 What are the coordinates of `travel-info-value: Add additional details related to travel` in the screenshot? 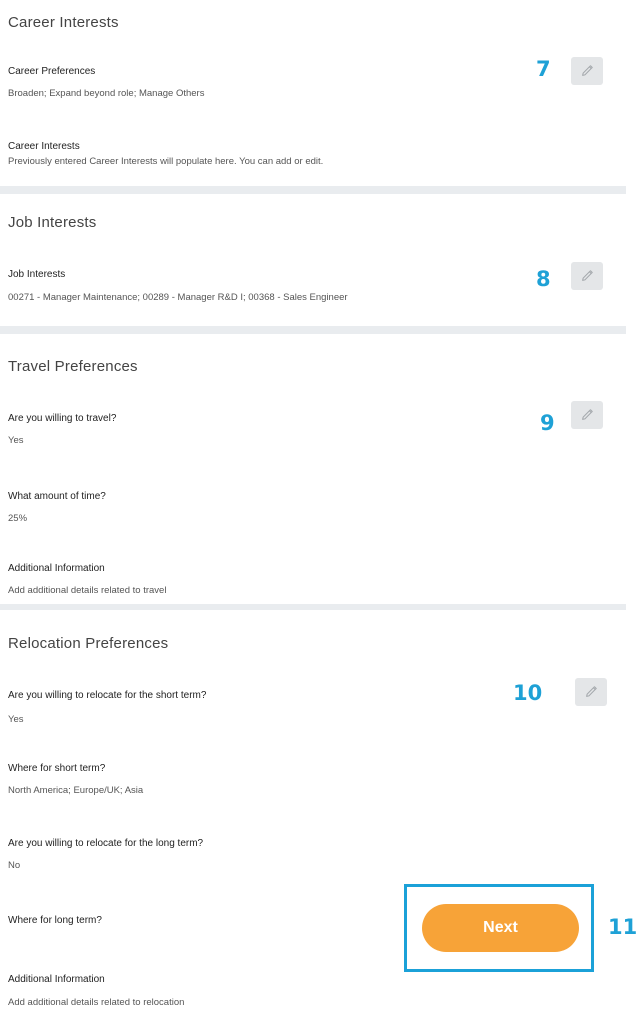 It's located at (87, 590).